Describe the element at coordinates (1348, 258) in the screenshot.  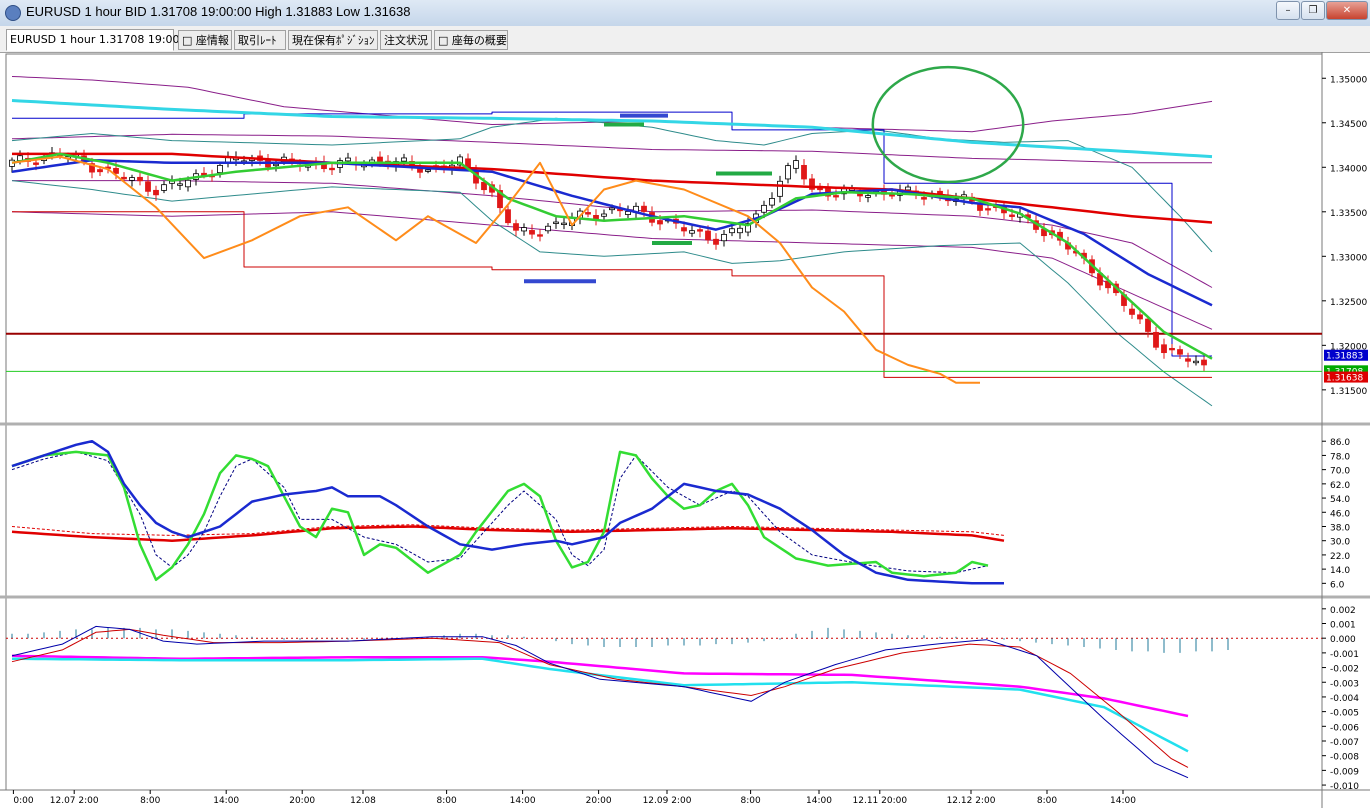
I see `price-tick-label: 1.33000` at that location.